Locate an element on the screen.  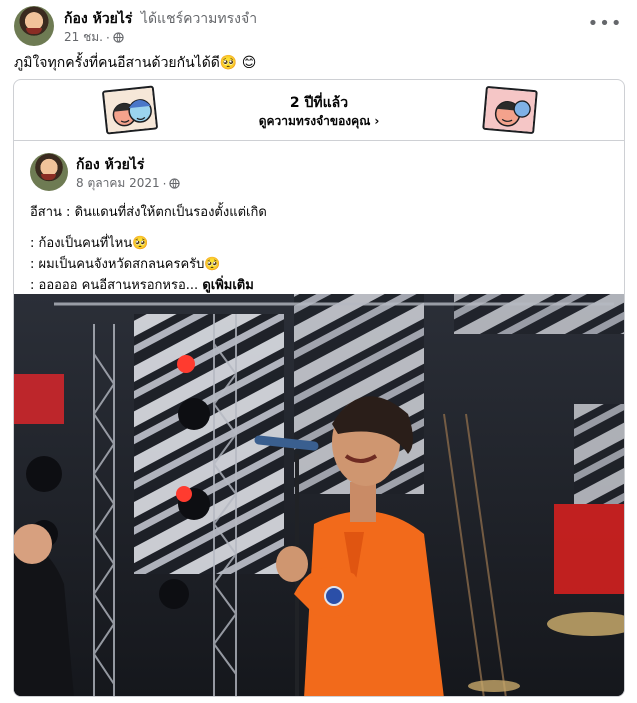
shared-post-header: ก้อง ห้วยไร่ 8 ตุลาคม 2021 · is located at coordinates (320, 173).